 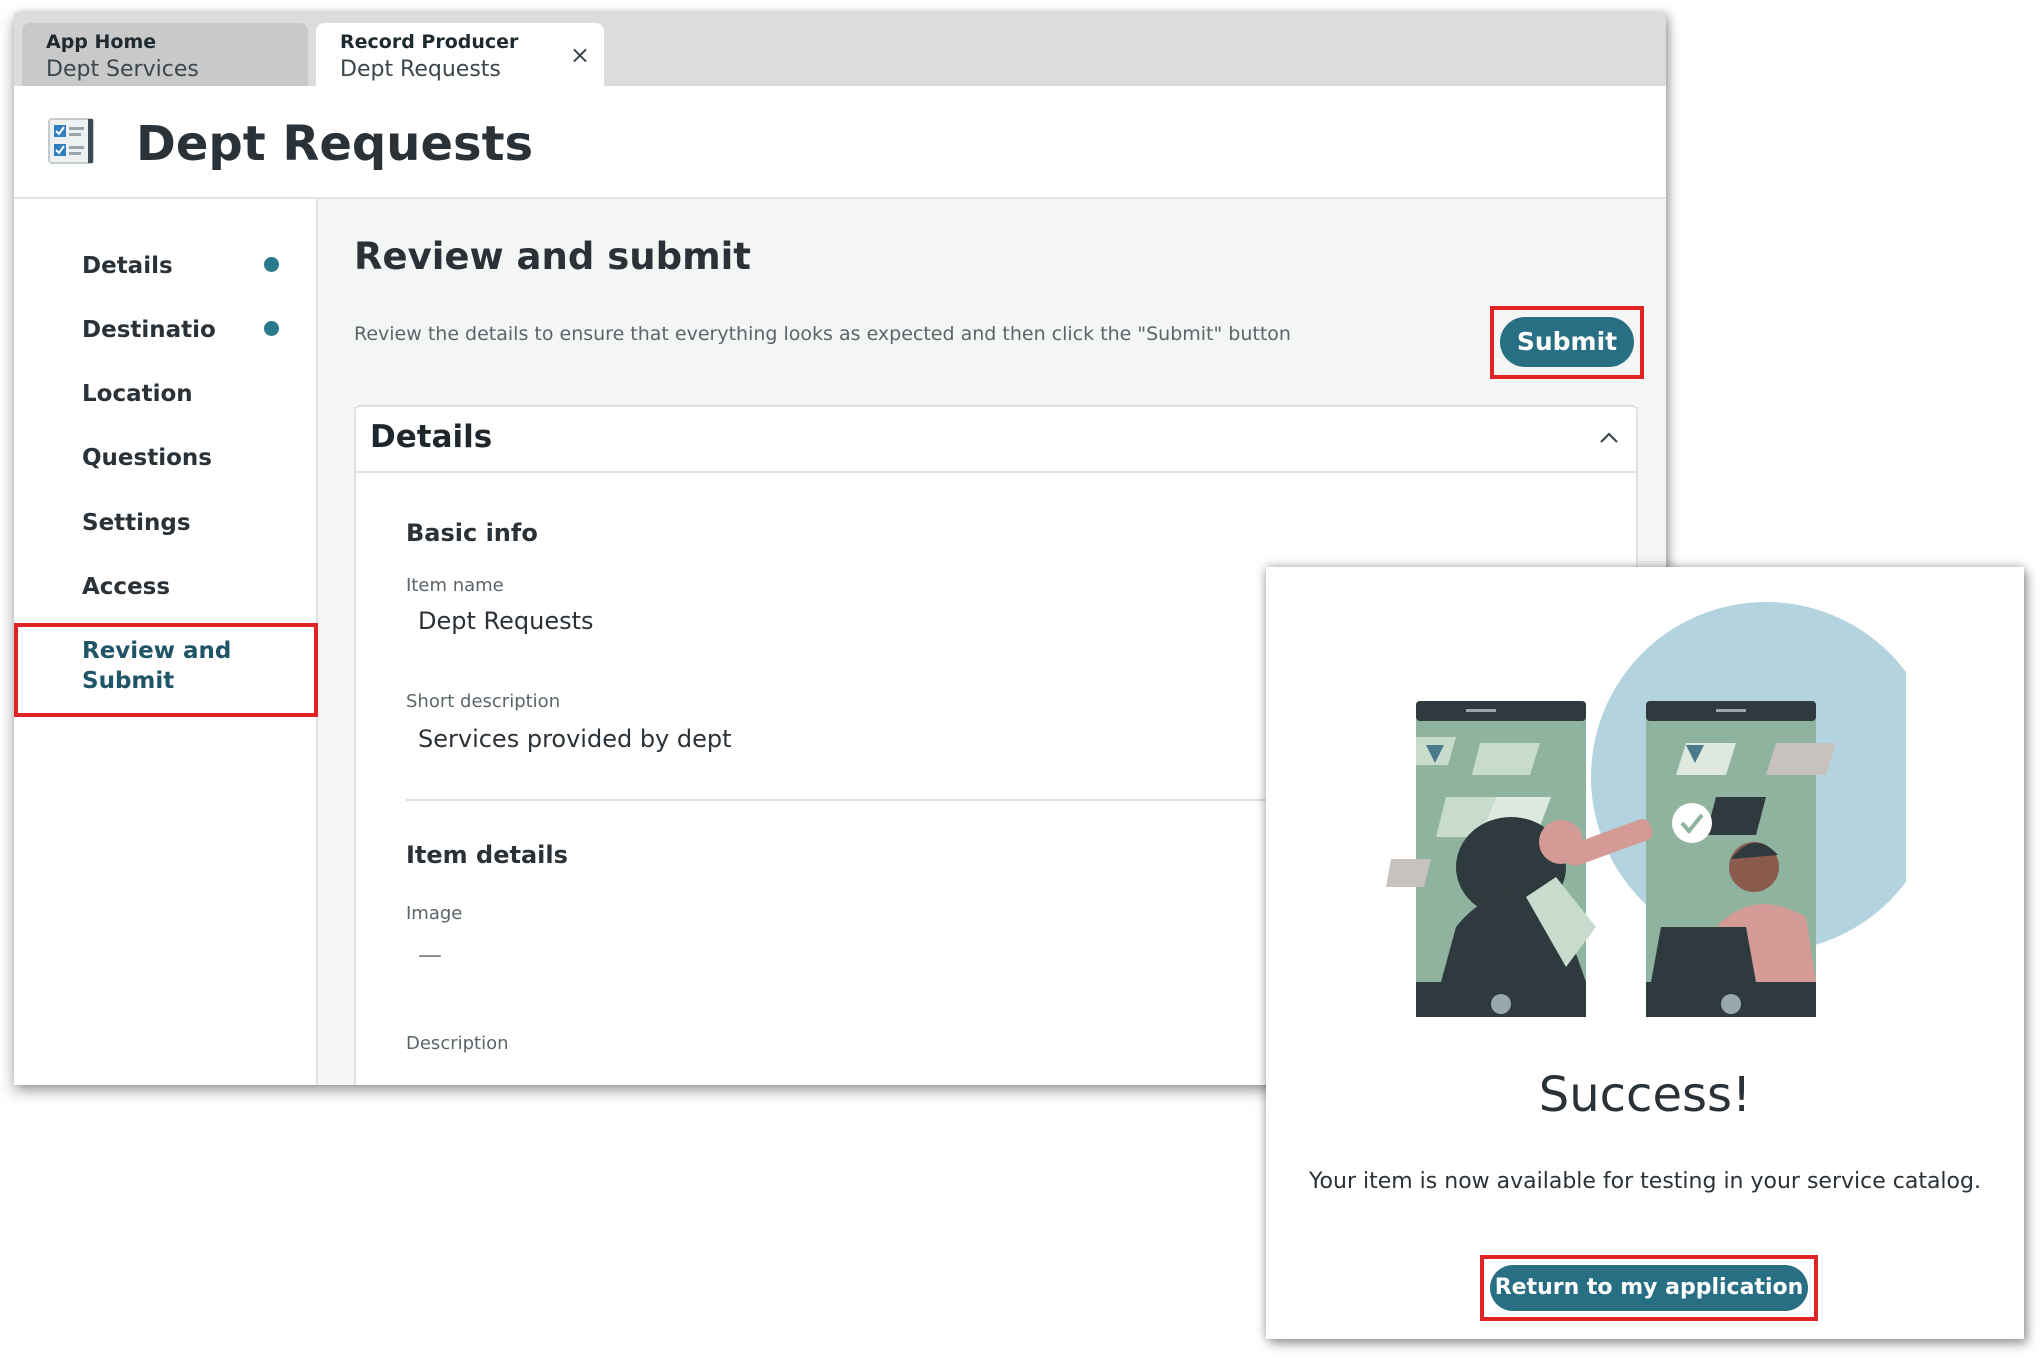 I want to click on details-card-title: Details, so click(x=431, y=437).